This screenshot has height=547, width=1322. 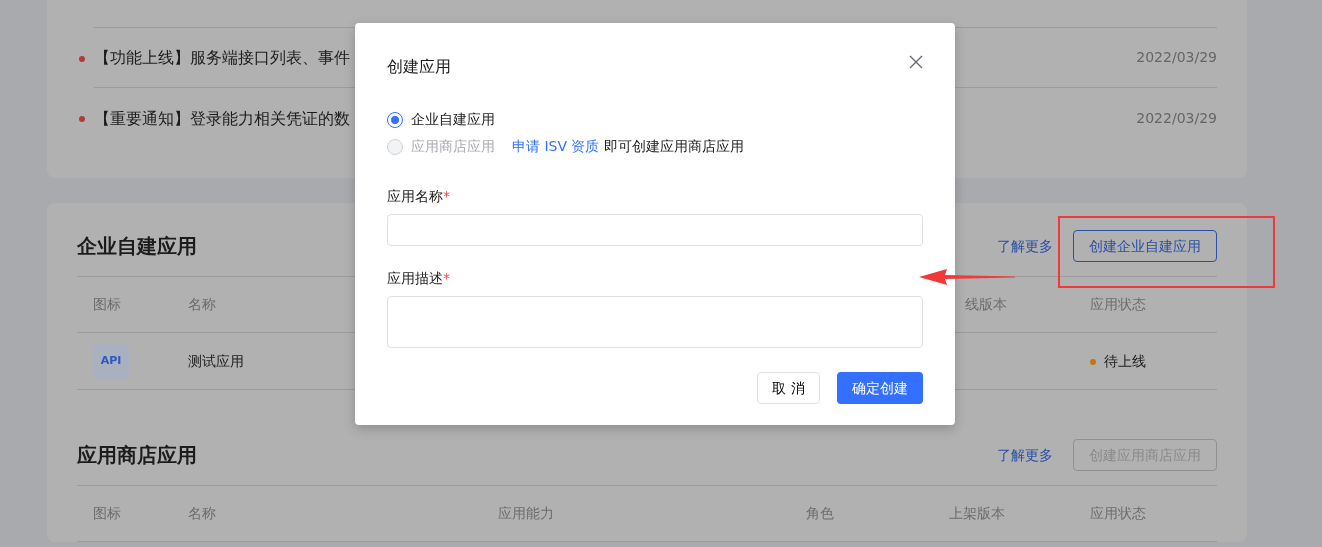 What do you see at coordinates (137, 455) in the screenshot?
I see `section-title: 应用商店应用` at bounding box center [137, 455].